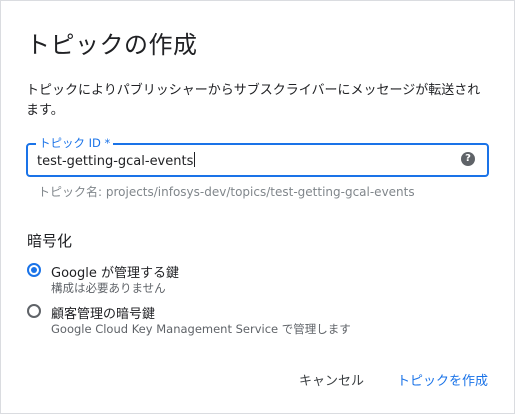 The width and height of the screenshot is (515, 414). What do you see at coordinates (257, 156) in the screenshot?
I see `topic-id-field: トピック ID * test-getting-gcal-events ?` at bounding box center [257, 156].